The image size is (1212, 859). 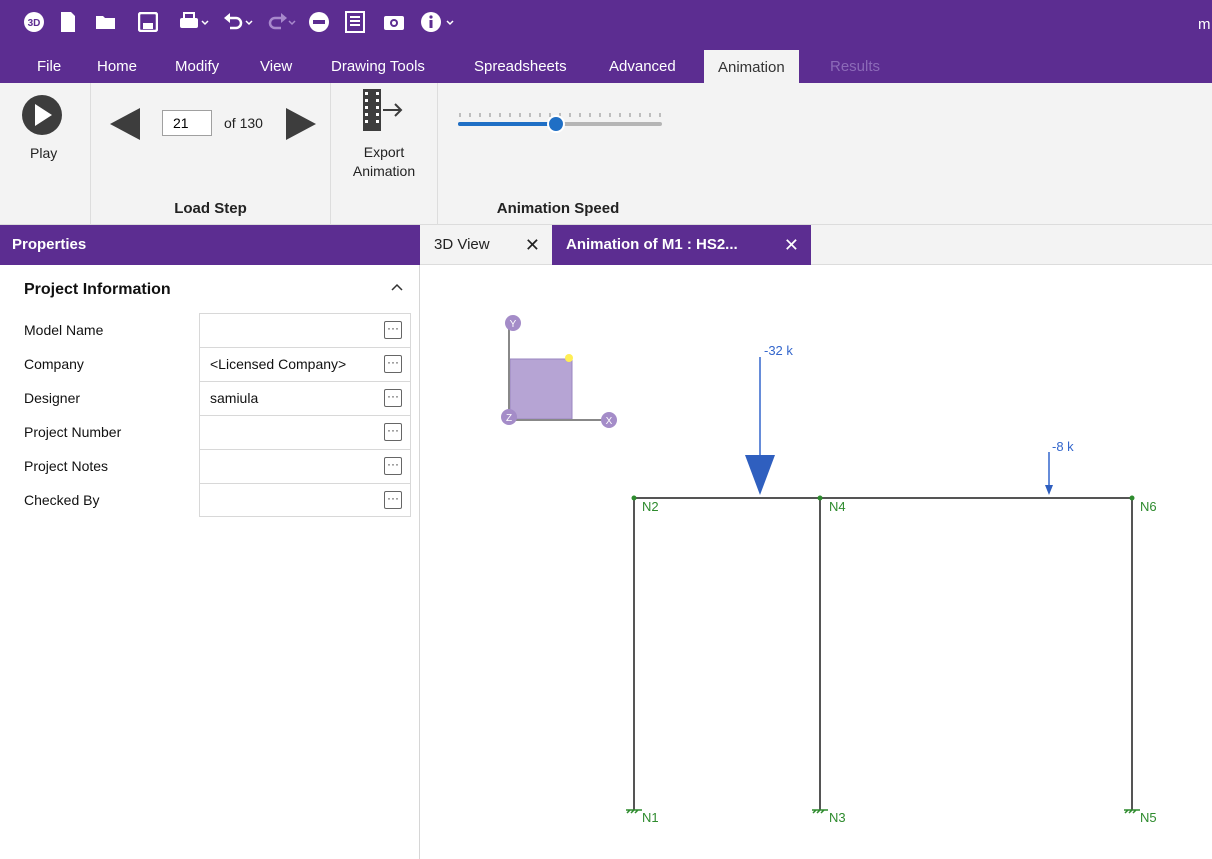 What do you see at coordinates (769, 419) in the screenshot?
I see `point-load-32k: -32 k` at bounding box center [769, 419].